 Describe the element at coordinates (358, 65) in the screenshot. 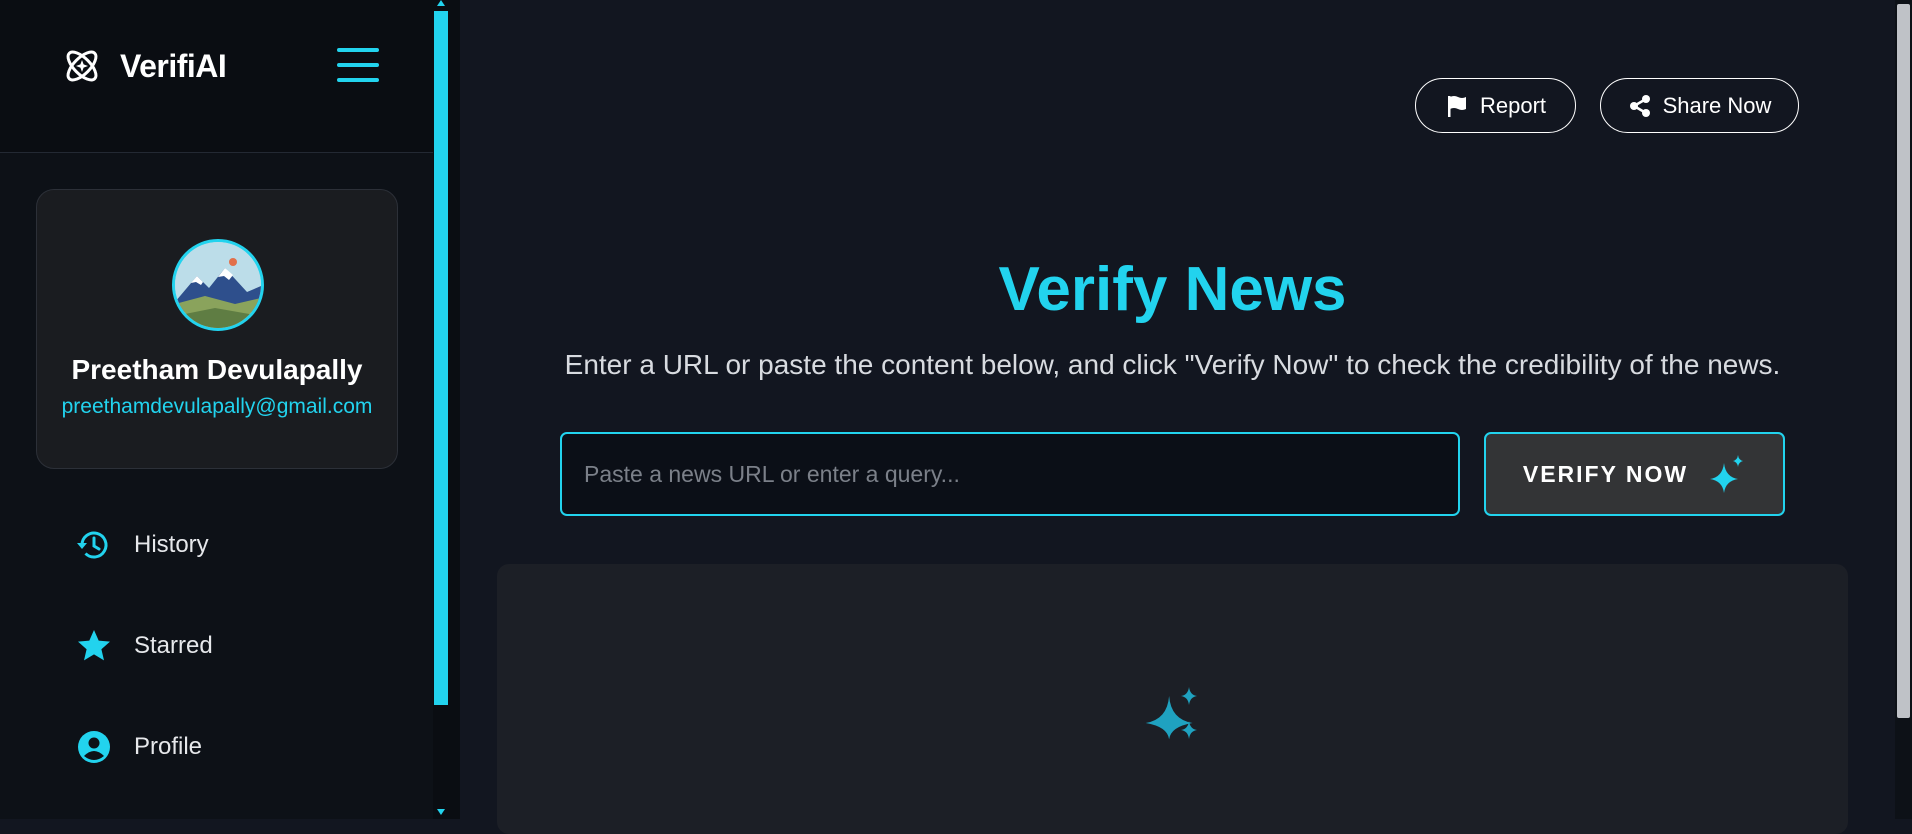

I see `hamburger-menu-icon` at that location.